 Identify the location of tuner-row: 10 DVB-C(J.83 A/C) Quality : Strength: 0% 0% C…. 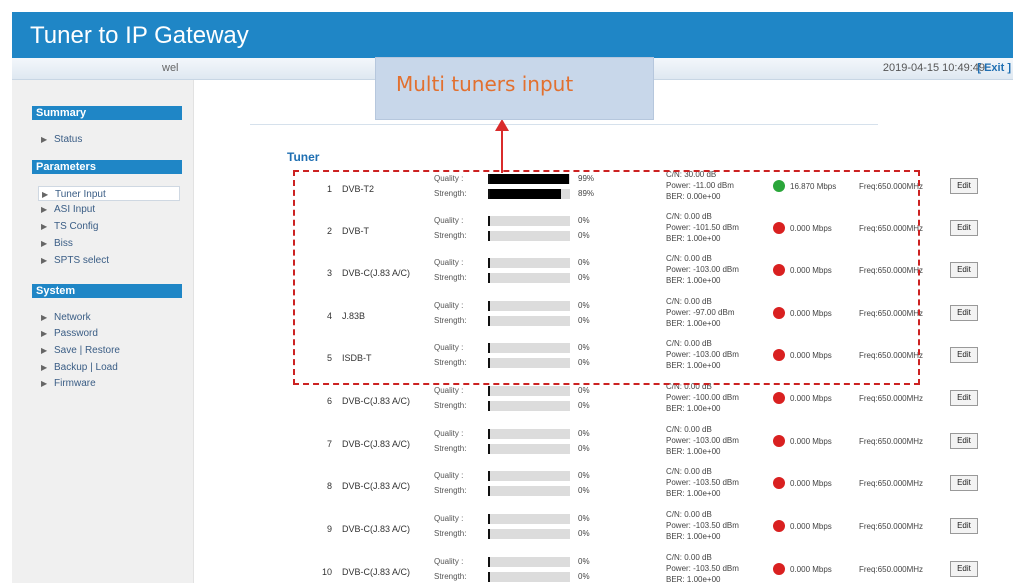
(650, 568).